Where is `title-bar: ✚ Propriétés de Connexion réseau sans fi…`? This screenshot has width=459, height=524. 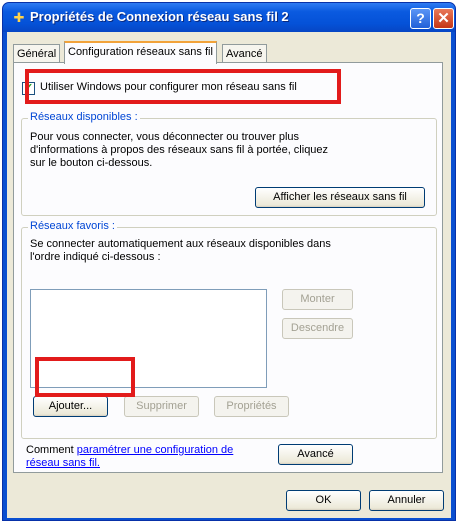
title-bar: ✚ Propriétés de Connexion réseau sans fi… is located at coordinates (229, 17).